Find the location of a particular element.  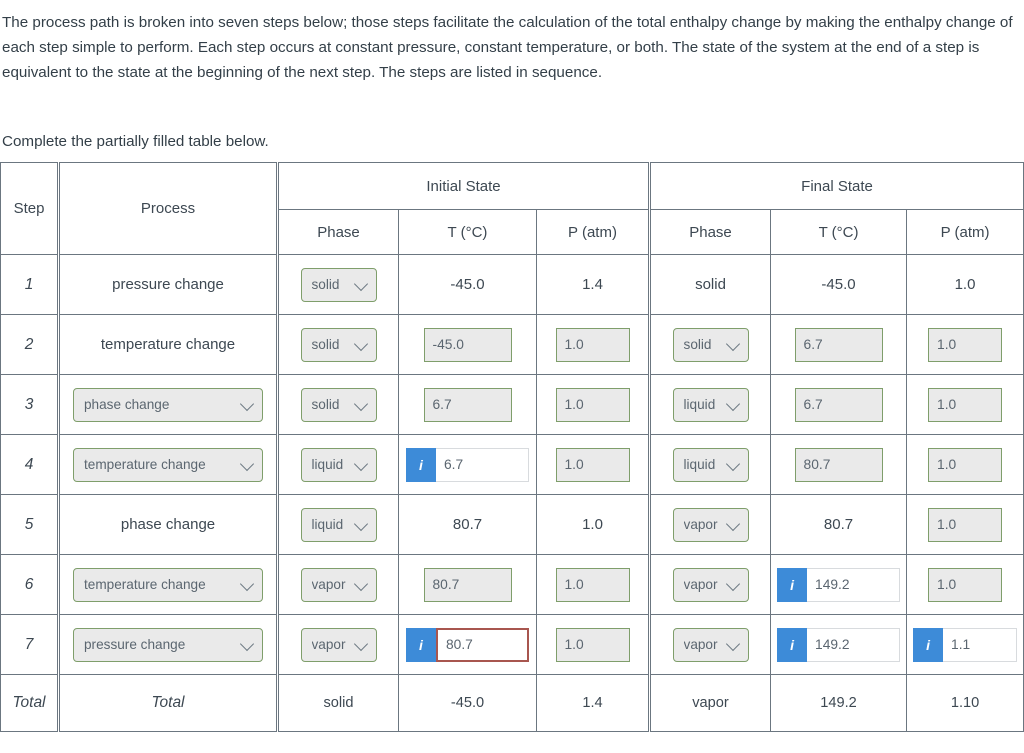

final-phase-select-row-4: solidliquidvapor is located at coordinates (710, 464).